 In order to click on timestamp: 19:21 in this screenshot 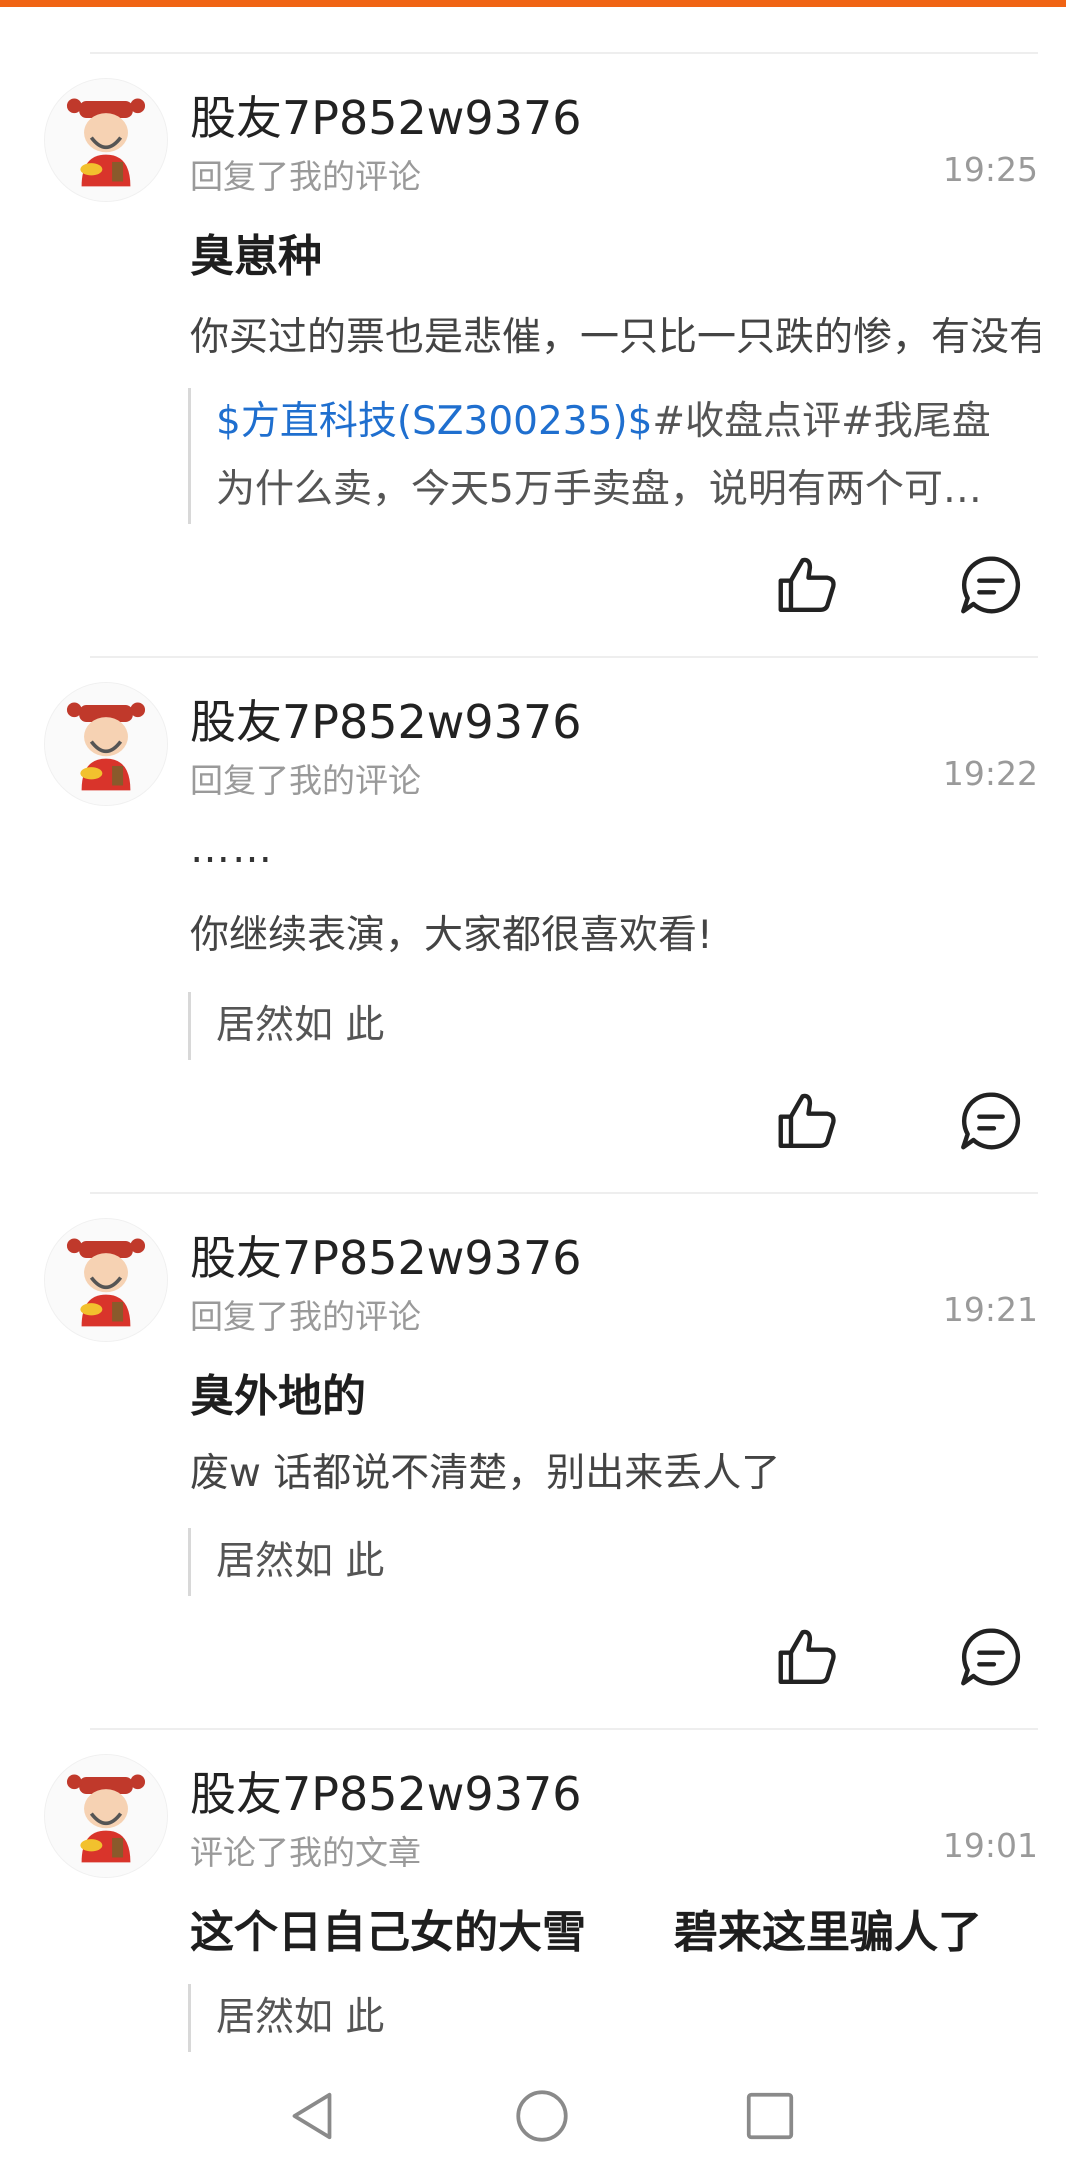, I will do `click(990, 1309)`.